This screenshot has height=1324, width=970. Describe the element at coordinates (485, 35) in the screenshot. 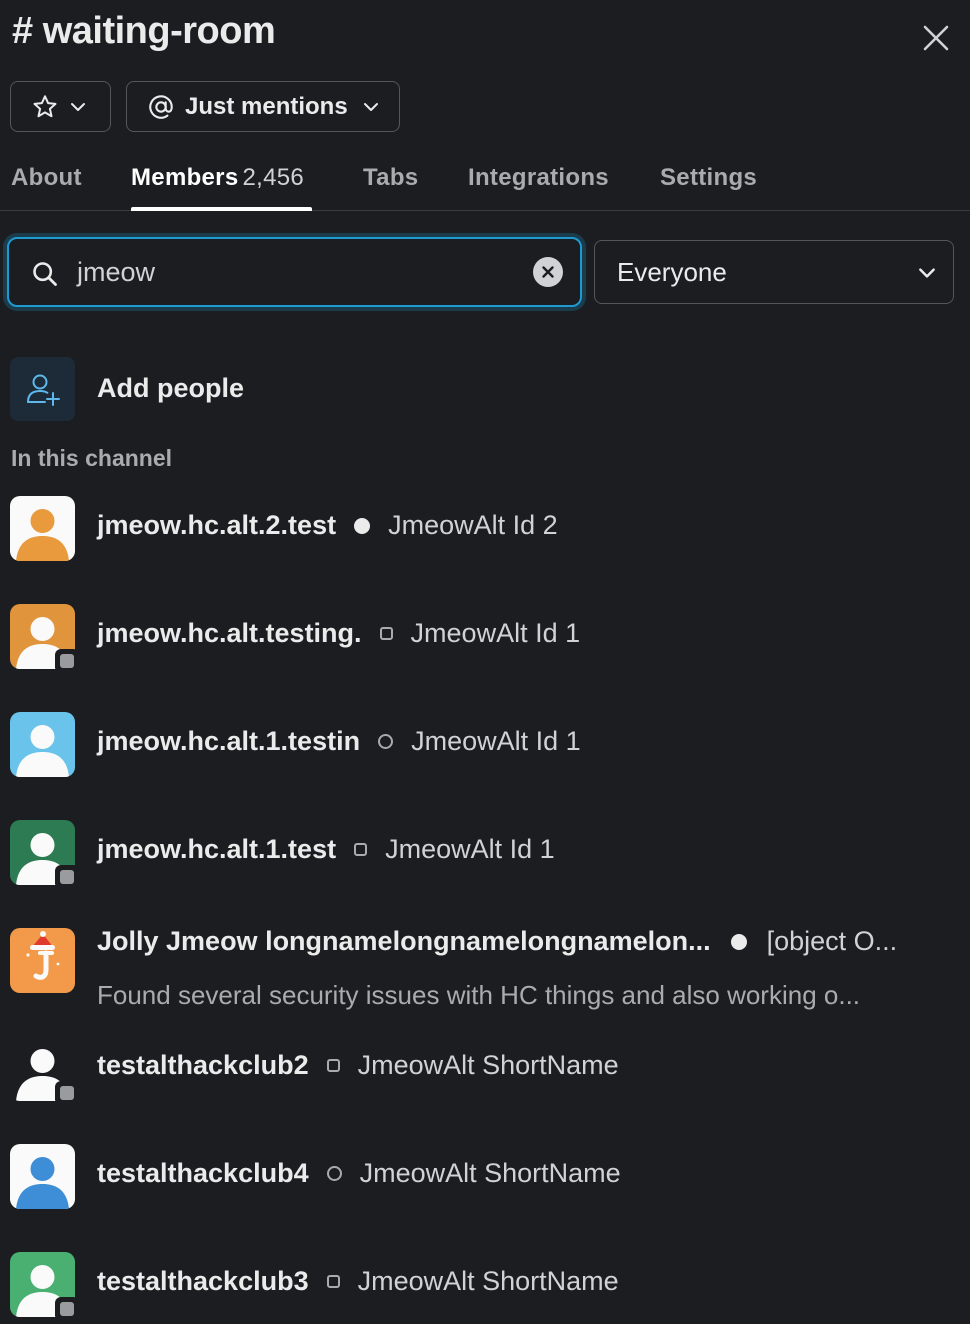

I see `channel-header: # waiting-room` at that location.